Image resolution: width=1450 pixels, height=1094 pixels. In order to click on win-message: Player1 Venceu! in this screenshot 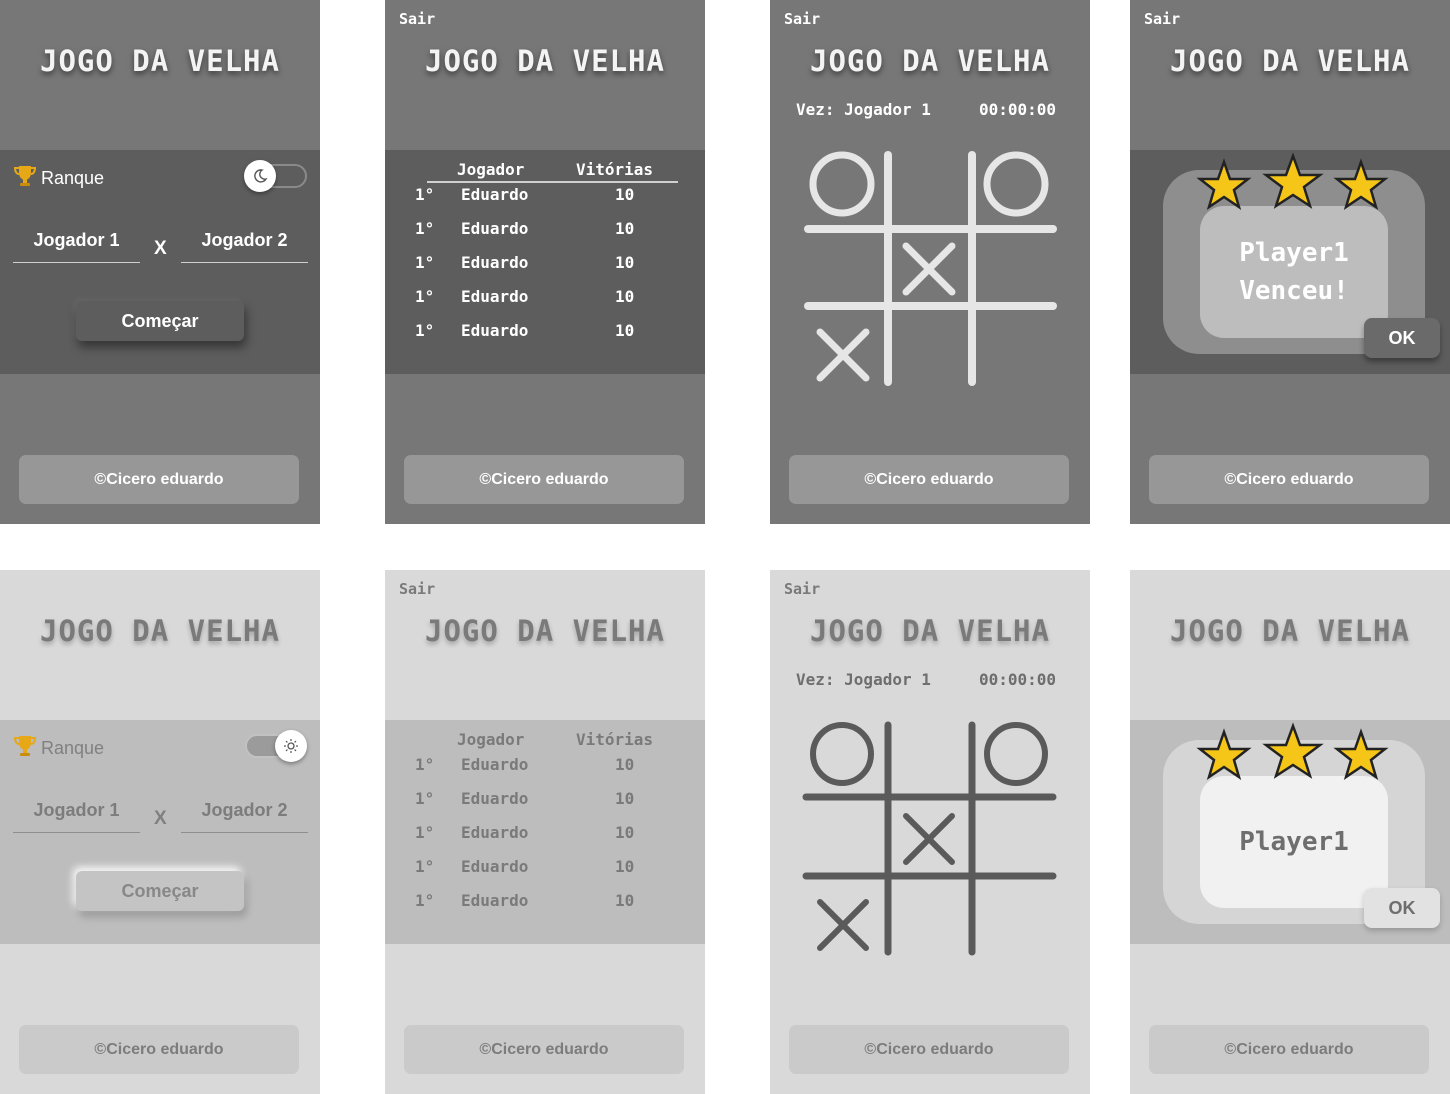, I will do `click(1294, 272)`.